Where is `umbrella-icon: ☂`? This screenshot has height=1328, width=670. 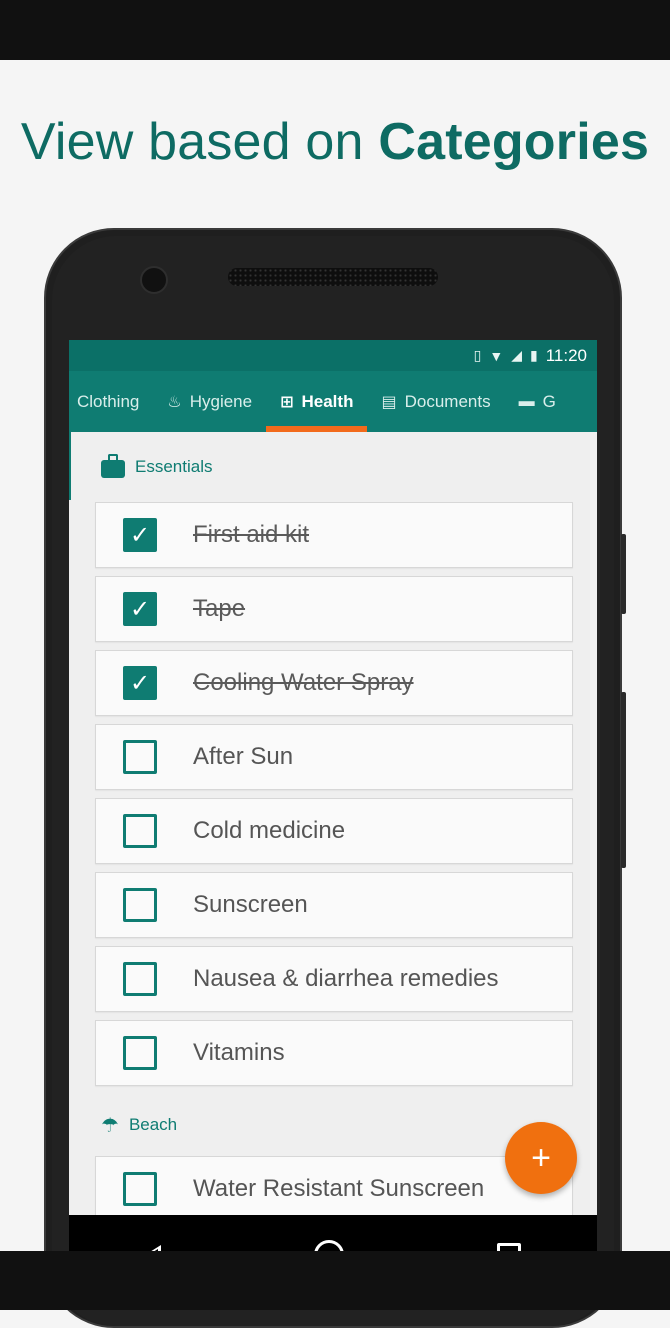
umbrella-icon: ☂ is located at coordinates (110, 1125).